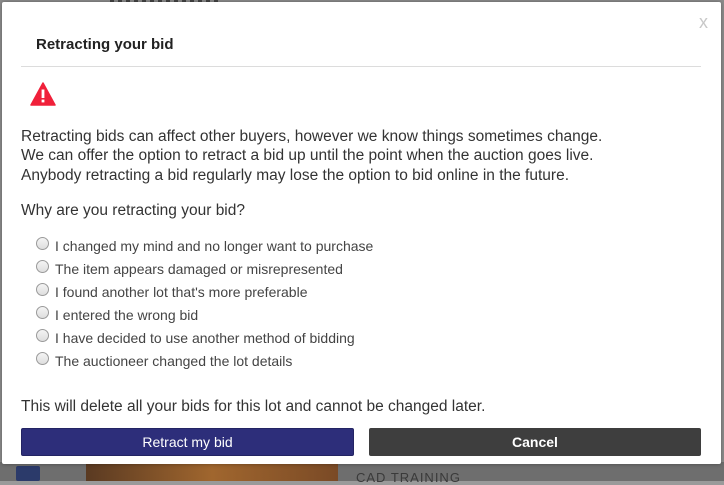 This screenshot has width=724, height=485. Describe the element at coordinates (187, 442) in the screenshot. I see `retract-bid-button: Retract my bid` at that location.